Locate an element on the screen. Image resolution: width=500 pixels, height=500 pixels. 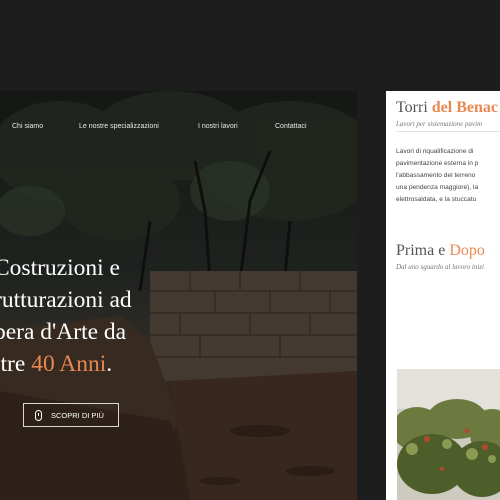
divider is located at coordinates (448, 131).